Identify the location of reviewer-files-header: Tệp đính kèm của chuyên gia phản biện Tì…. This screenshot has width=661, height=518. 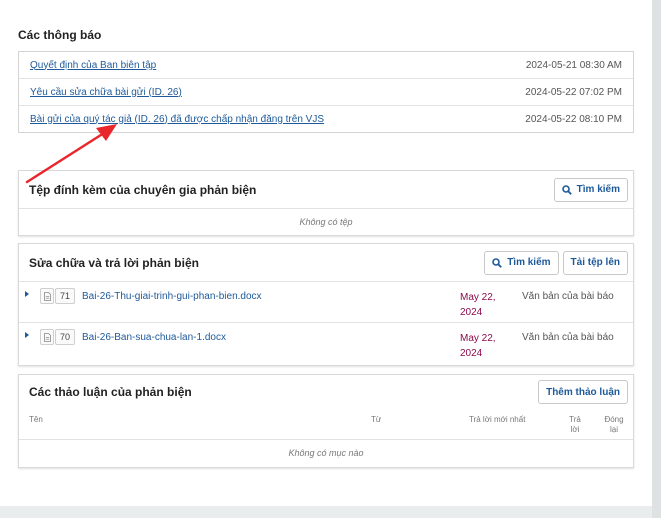
(326, 190).